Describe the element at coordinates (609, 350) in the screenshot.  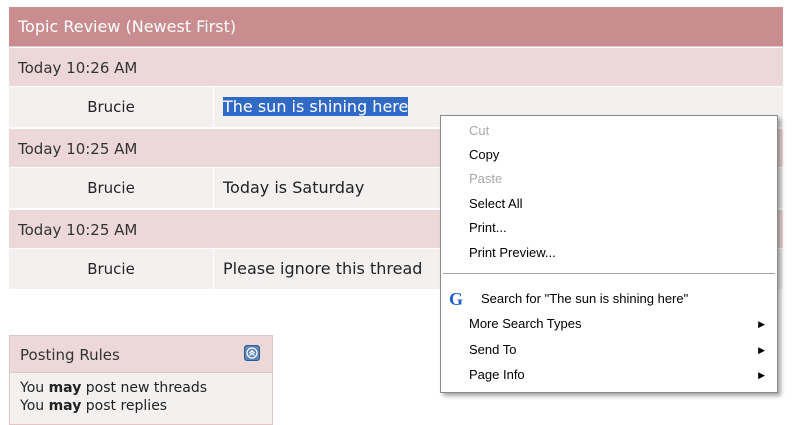
I see `menu-item-send-to: Send To ▶` at that location.